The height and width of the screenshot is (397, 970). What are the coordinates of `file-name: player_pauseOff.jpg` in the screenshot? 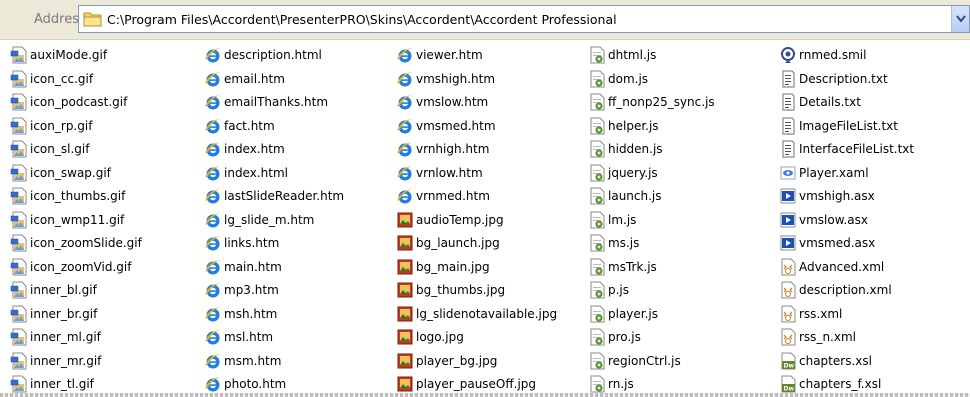 It's located at (476, 384).